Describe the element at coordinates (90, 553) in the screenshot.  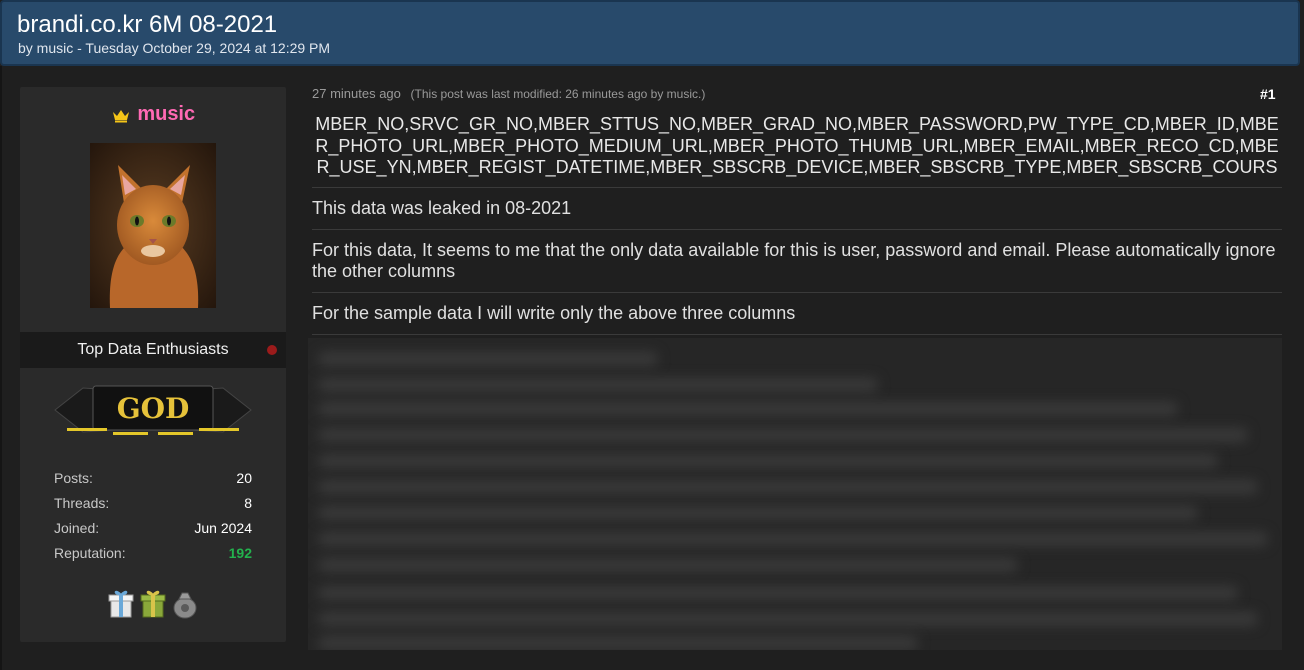
I see `stat-label: Reputation:` at that location.